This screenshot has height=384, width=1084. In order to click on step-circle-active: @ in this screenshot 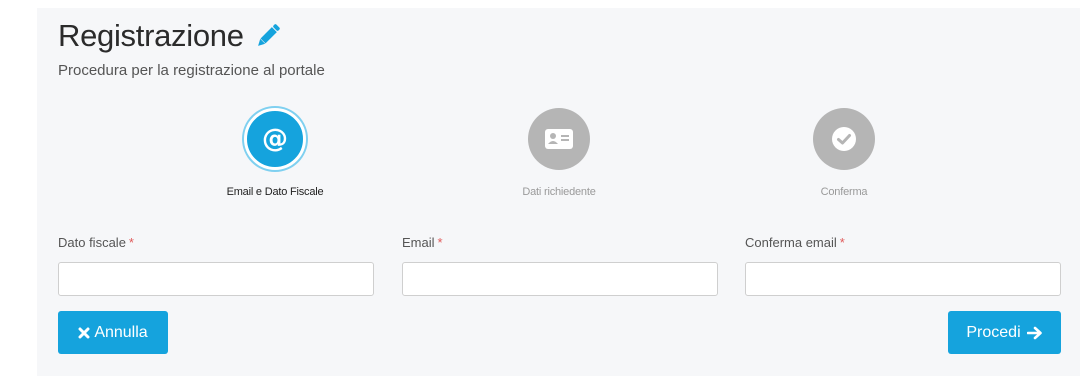, I will do `click(275, 139)`.